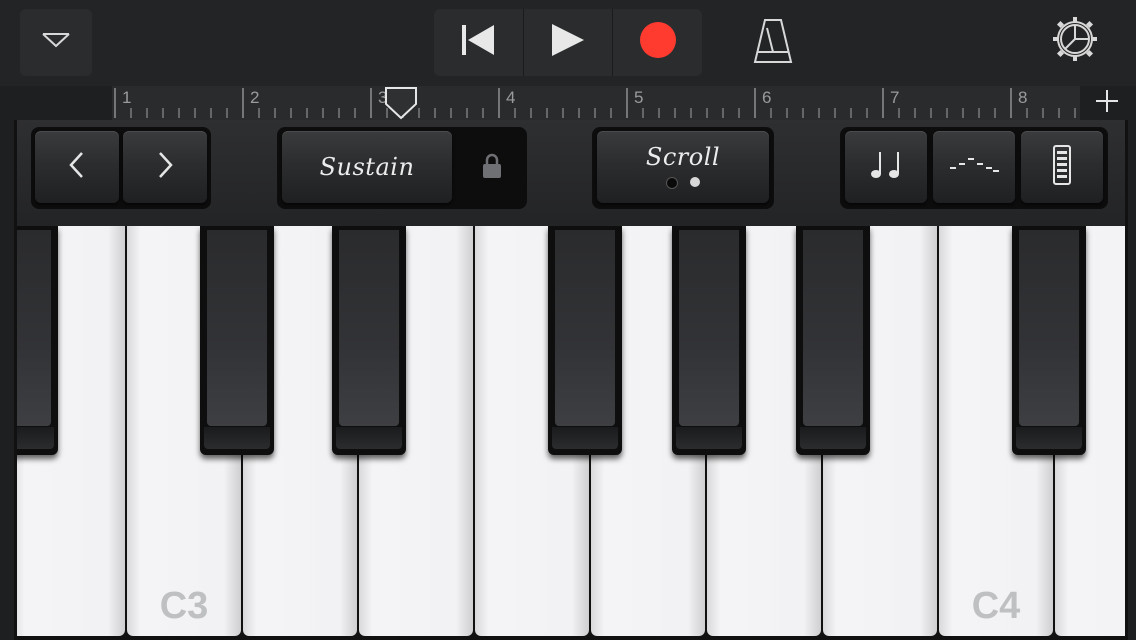 This screenshot has width=1136, height=640. I want to click on chevron-right-icon, so click(165, 167).